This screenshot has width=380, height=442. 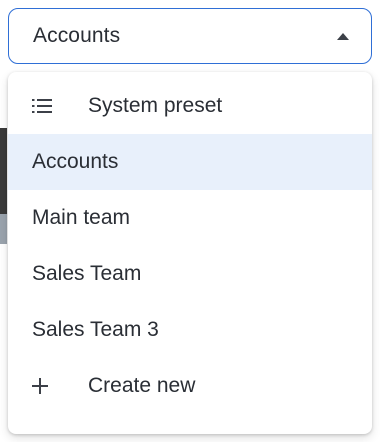 What do you see at coordinates (44, 106) in the screenshot?
I see `list-icon` at bounding box center [44, 106].